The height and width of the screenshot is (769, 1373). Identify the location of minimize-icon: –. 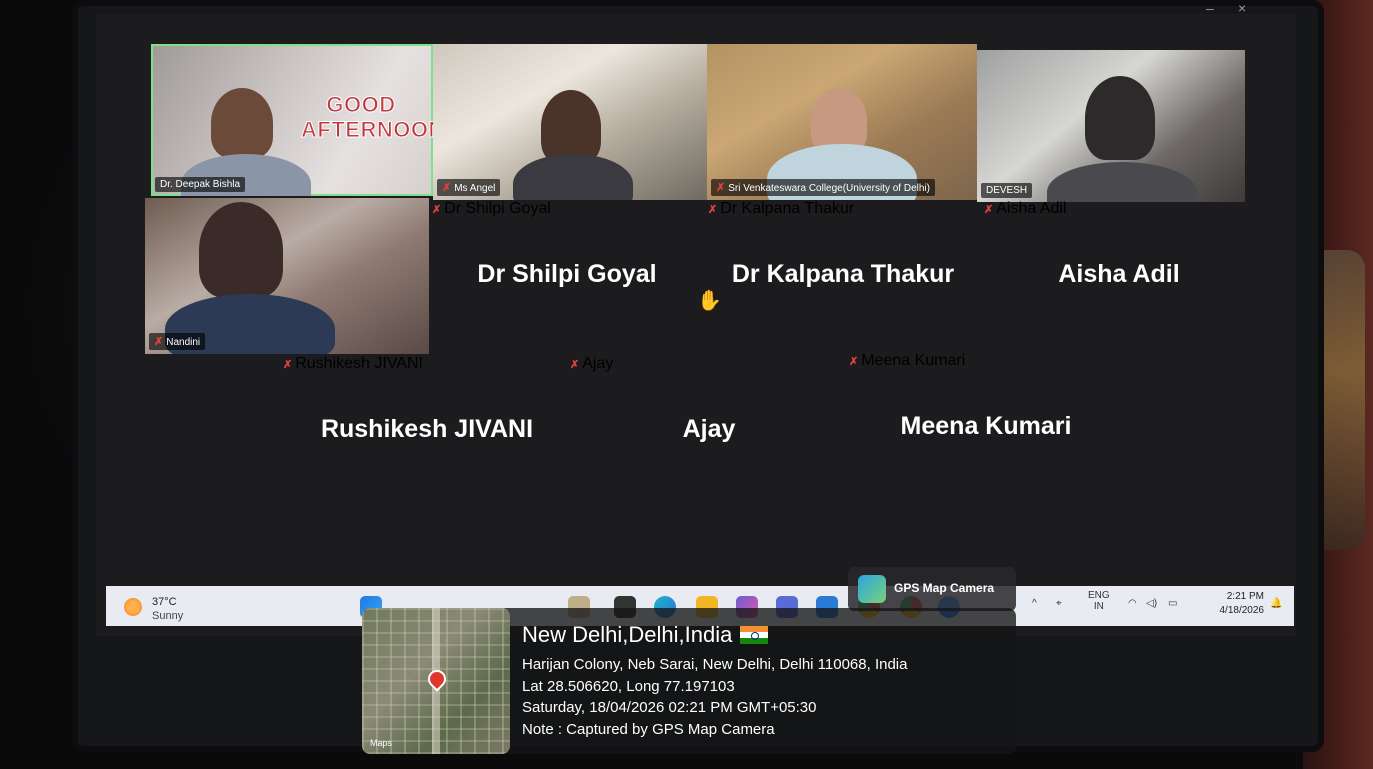
(1210, 8).